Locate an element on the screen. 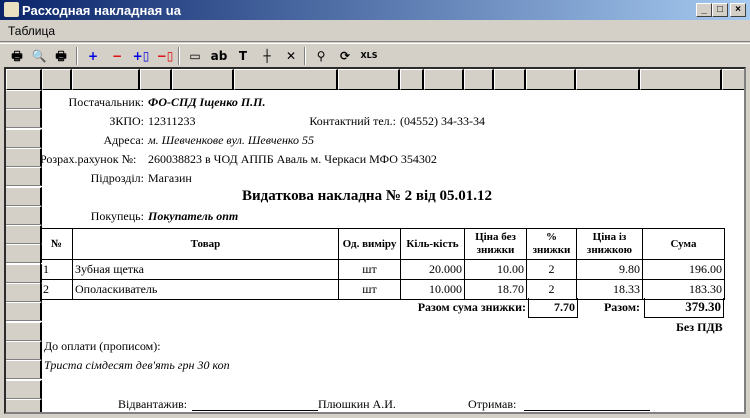  close-button: × is located at coordinates (738, 10).